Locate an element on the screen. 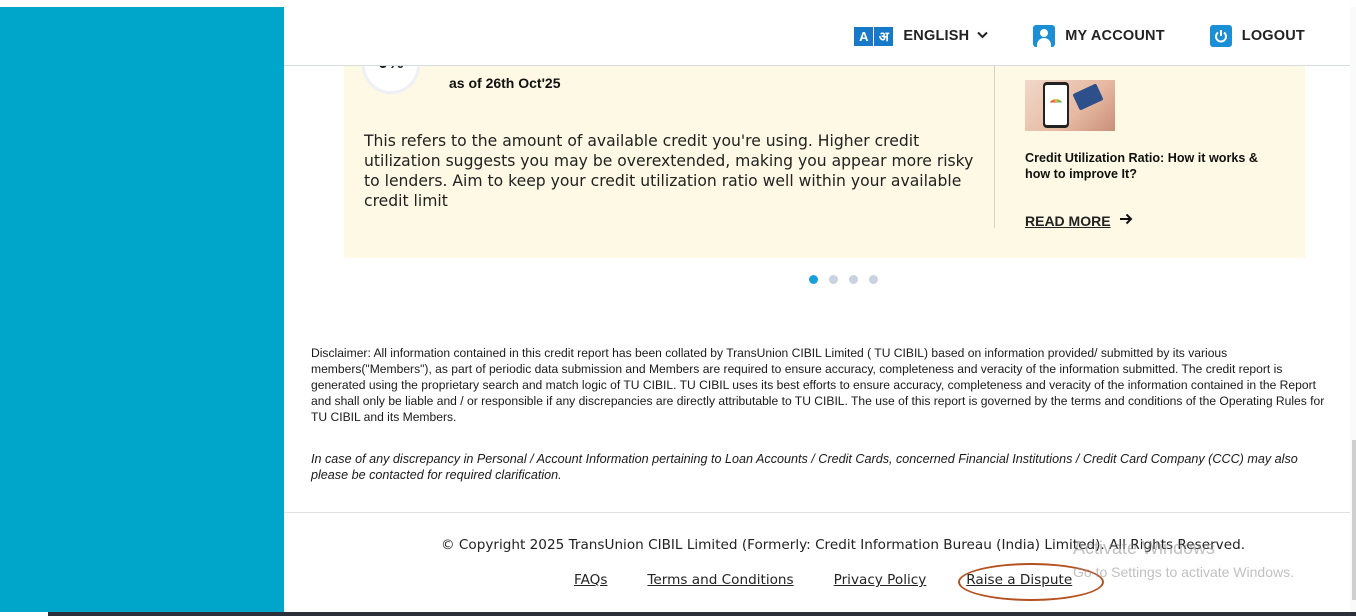  language-icon: A अ is located at coordinates (874, 36).